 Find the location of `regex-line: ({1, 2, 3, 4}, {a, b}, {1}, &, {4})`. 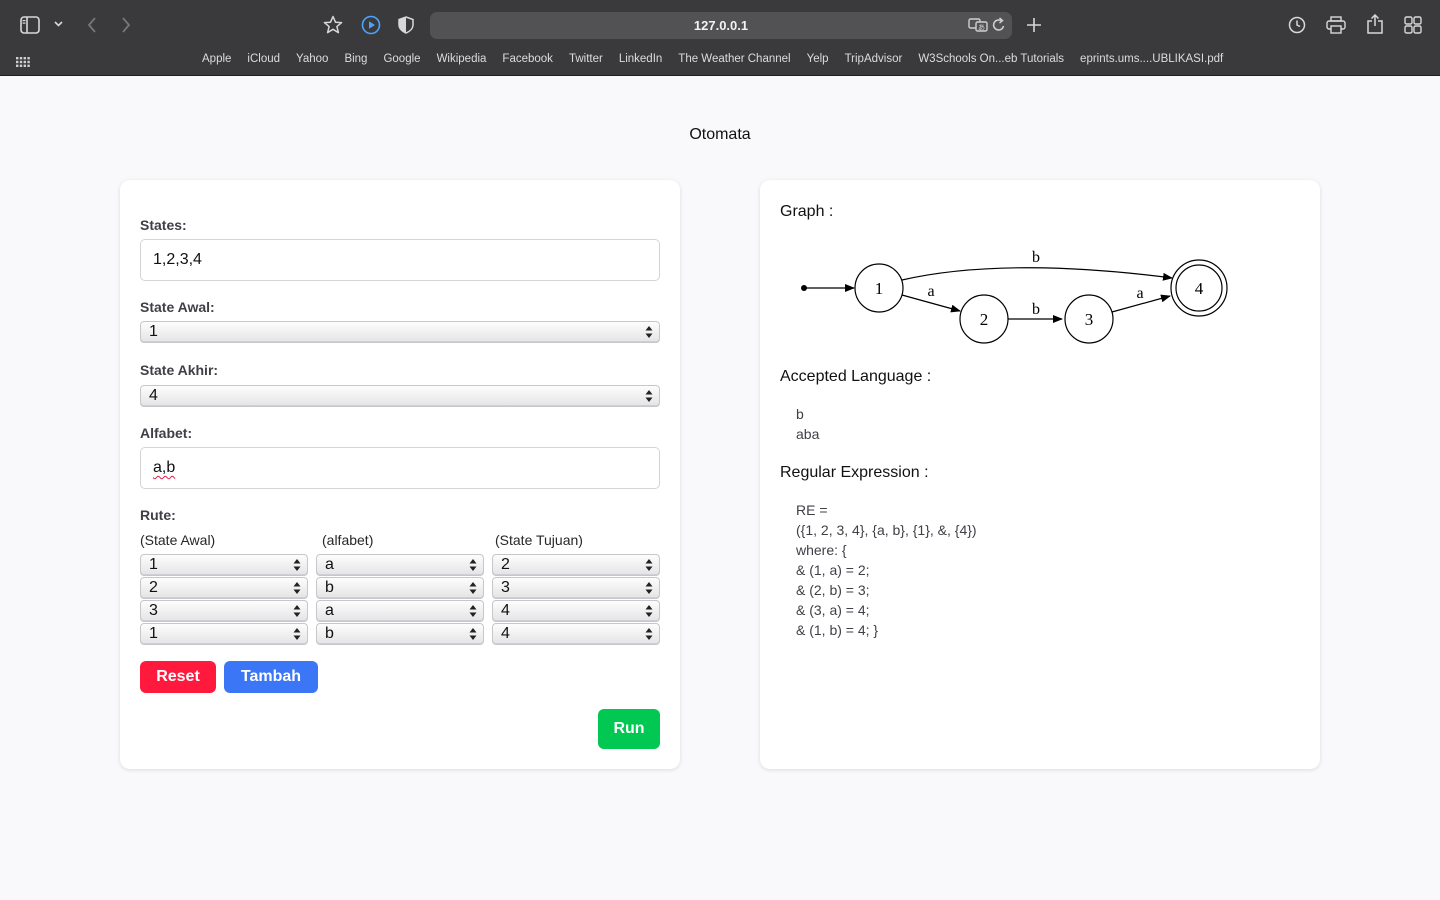

regex-line: ({1, 2, 3, 4}, {a, b}, {1}, &, {4}) is located at coordinates (886, 530).